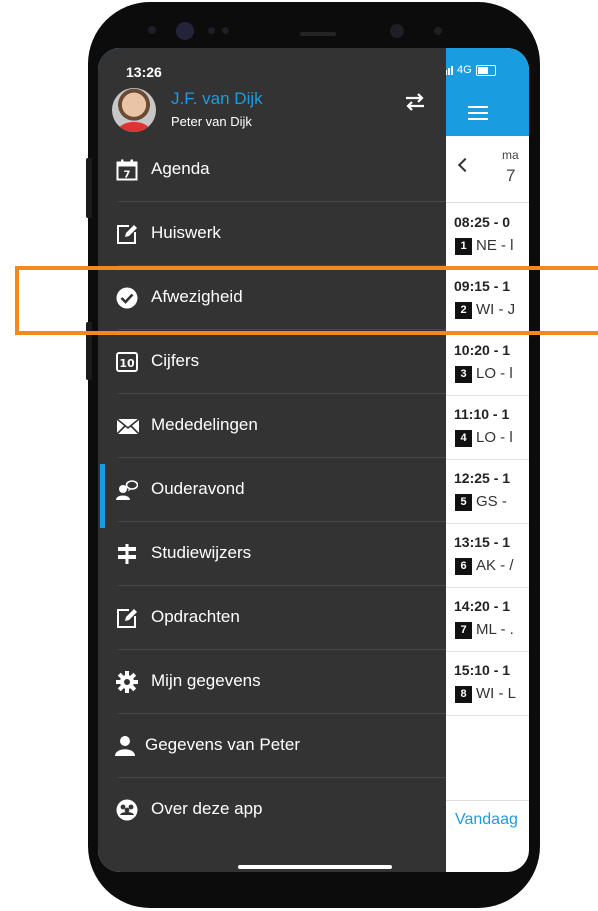  Describe the element at coordinates (487, 492) in the screenshot. I see `lesson-row: 12:25 - 1 5 GS -` at that location.